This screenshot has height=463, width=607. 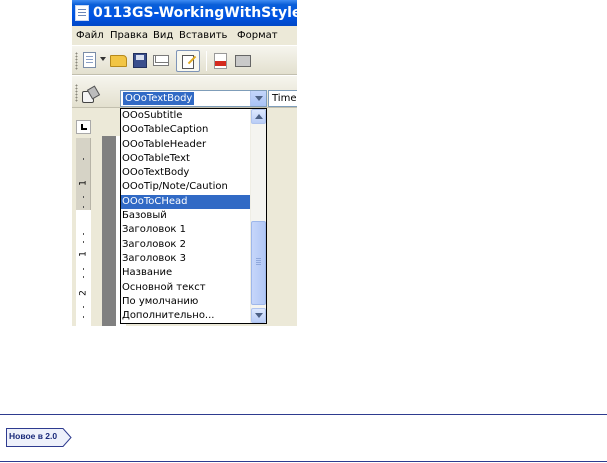 I want to click on style-list-item: Заголовок 3, so click(x=186, y=259).